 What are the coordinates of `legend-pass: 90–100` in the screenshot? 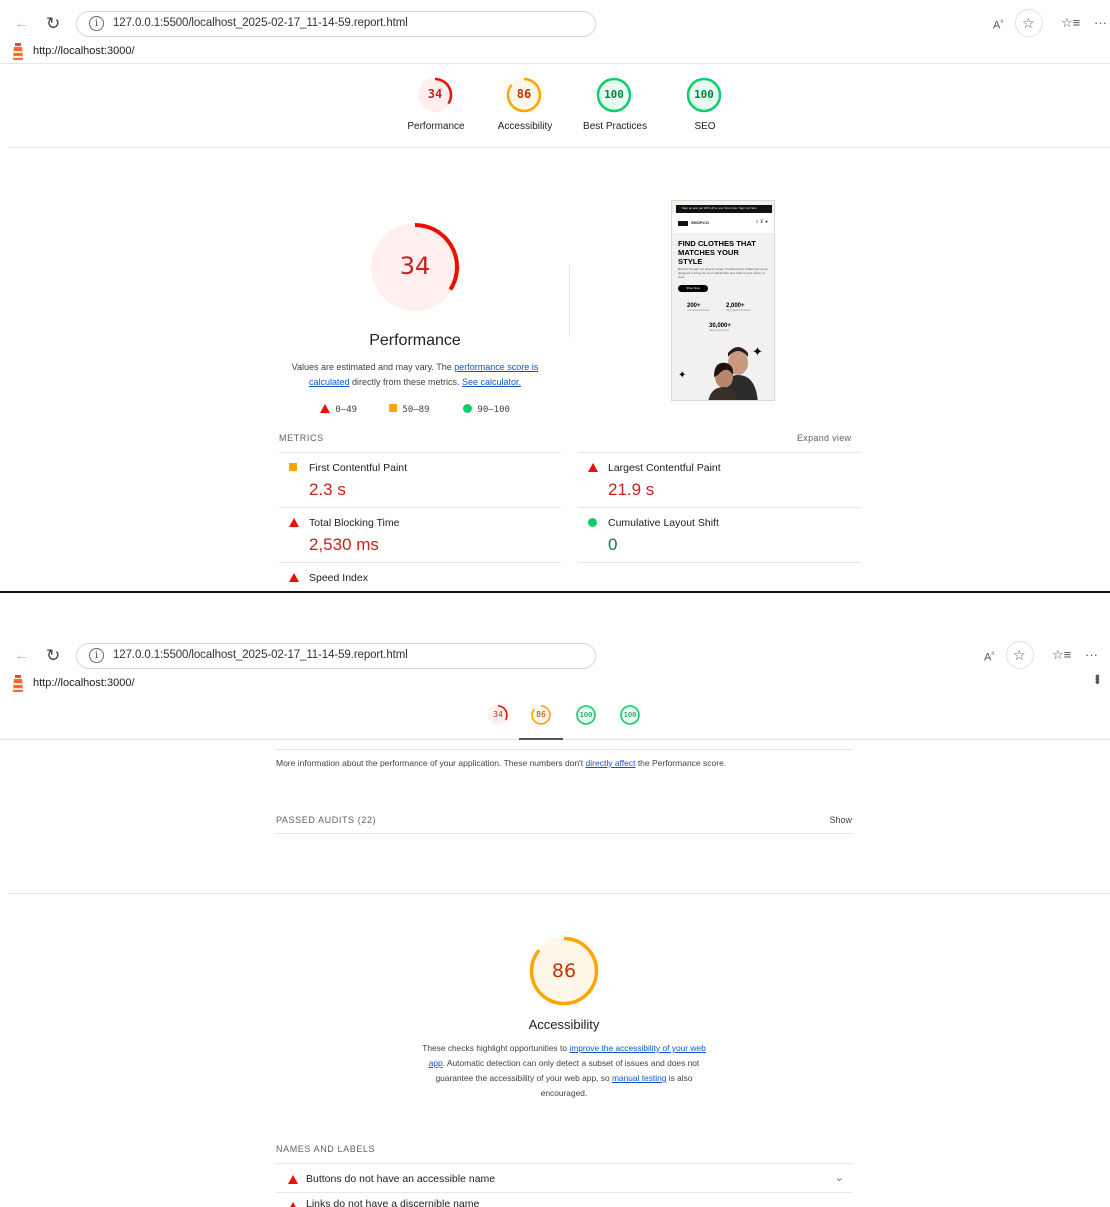 It's located at (486, 411).